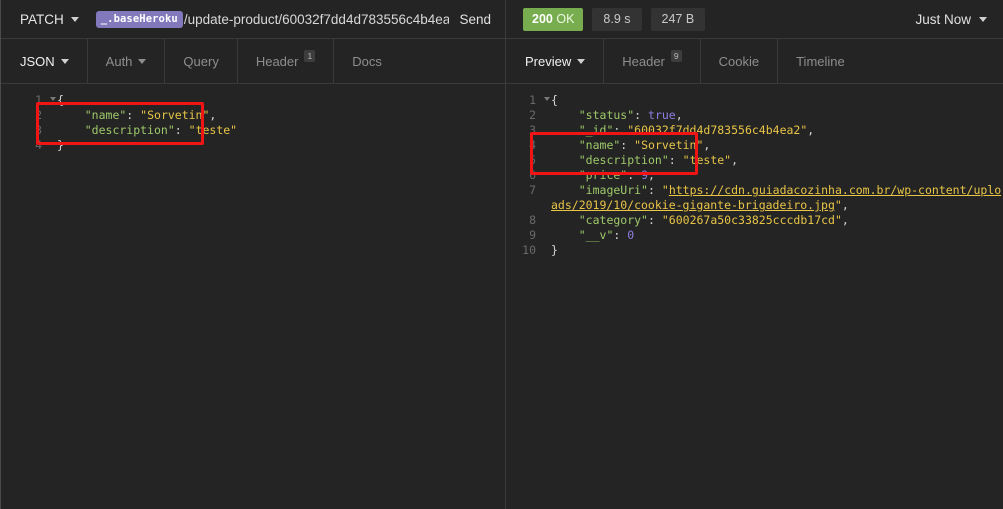 The height and width of the screenshot is (509, 1003). I want to click on tab-label: Timeline, so click(820, 61).